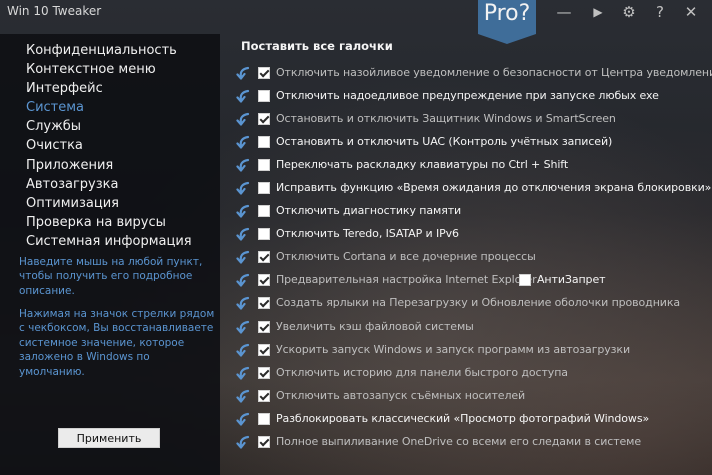 The height and width of the screenshot is (475, 712). What do you see at coordinates (598, 12) in the screenshot?
I see `play-icon: ▶` at bounding box center [598, 12].